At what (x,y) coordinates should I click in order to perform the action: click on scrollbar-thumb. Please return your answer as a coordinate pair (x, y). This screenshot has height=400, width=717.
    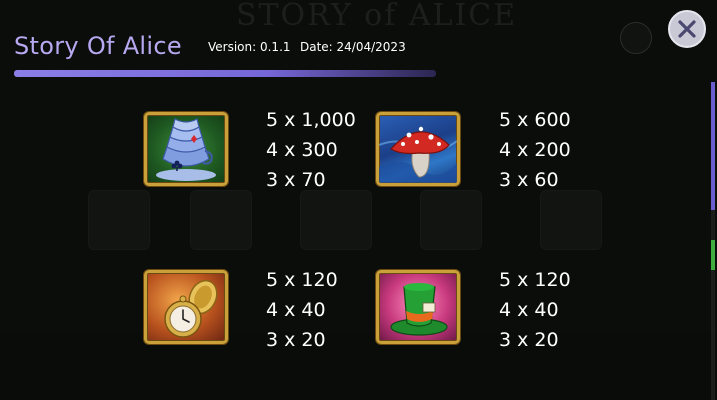
    Looking at the image, I should click on (713, 146).